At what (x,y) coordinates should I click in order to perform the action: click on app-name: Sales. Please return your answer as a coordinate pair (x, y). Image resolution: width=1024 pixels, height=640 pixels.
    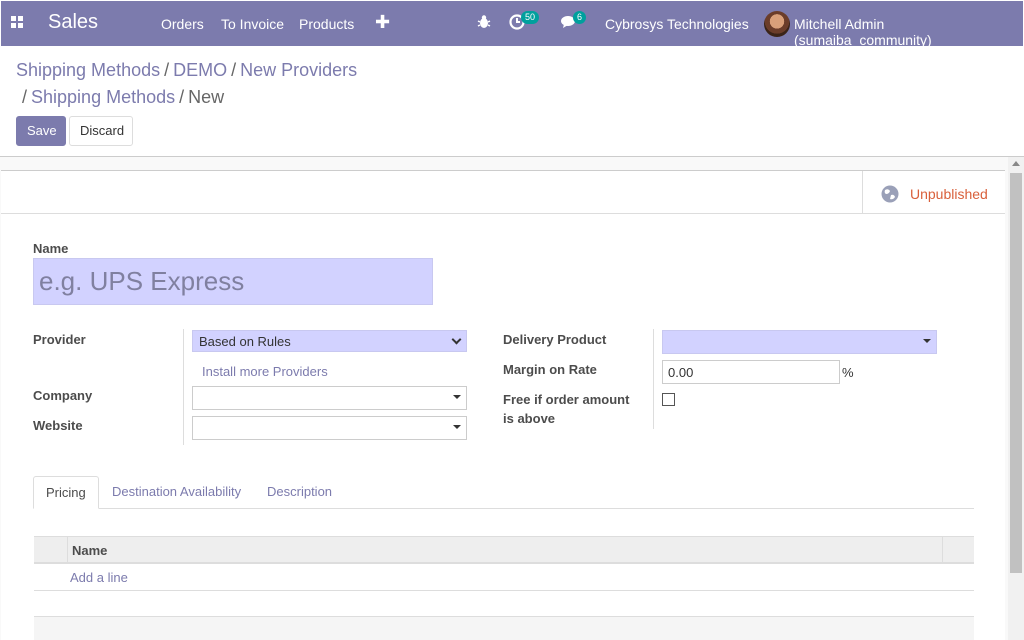
    Looking at the image, I should click on (73, 22).